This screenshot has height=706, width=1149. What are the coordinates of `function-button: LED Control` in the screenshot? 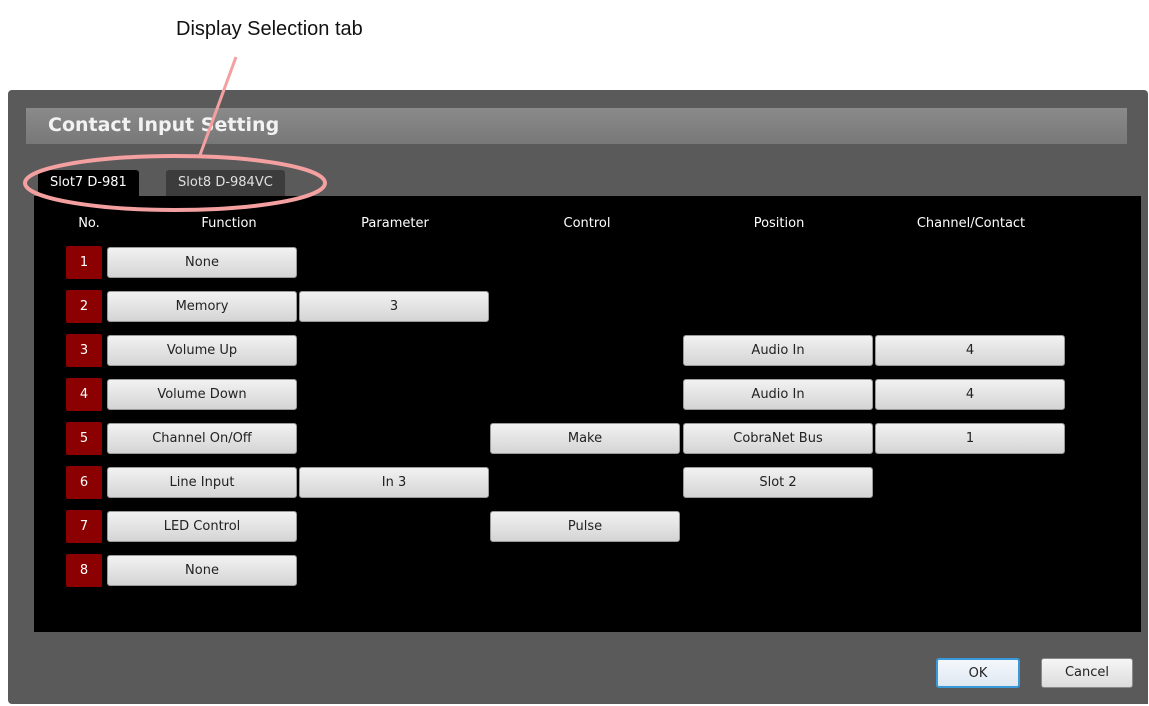 It's located at (202, 526).